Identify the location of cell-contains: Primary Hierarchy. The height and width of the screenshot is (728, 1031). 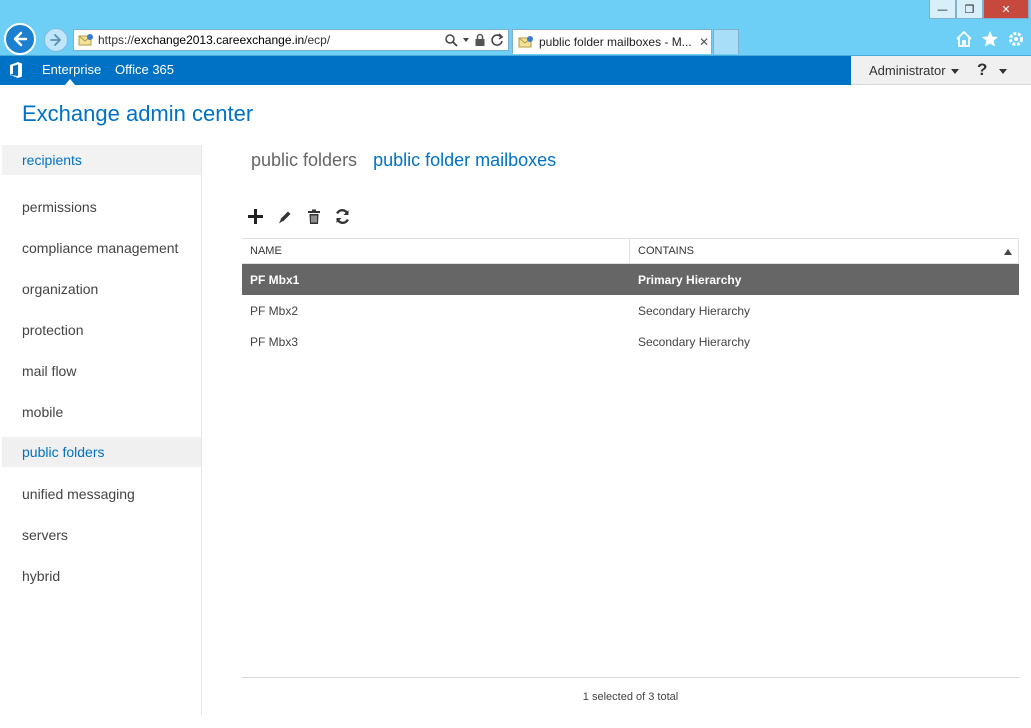
(690, 279).